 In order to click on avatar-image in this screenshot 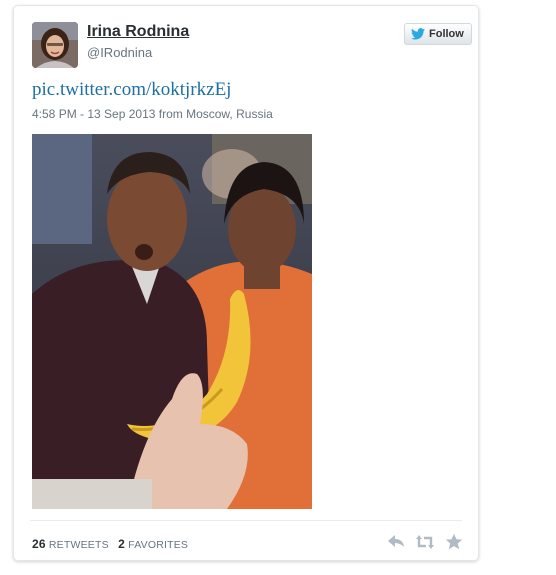, I will do `click(55, 45)`.